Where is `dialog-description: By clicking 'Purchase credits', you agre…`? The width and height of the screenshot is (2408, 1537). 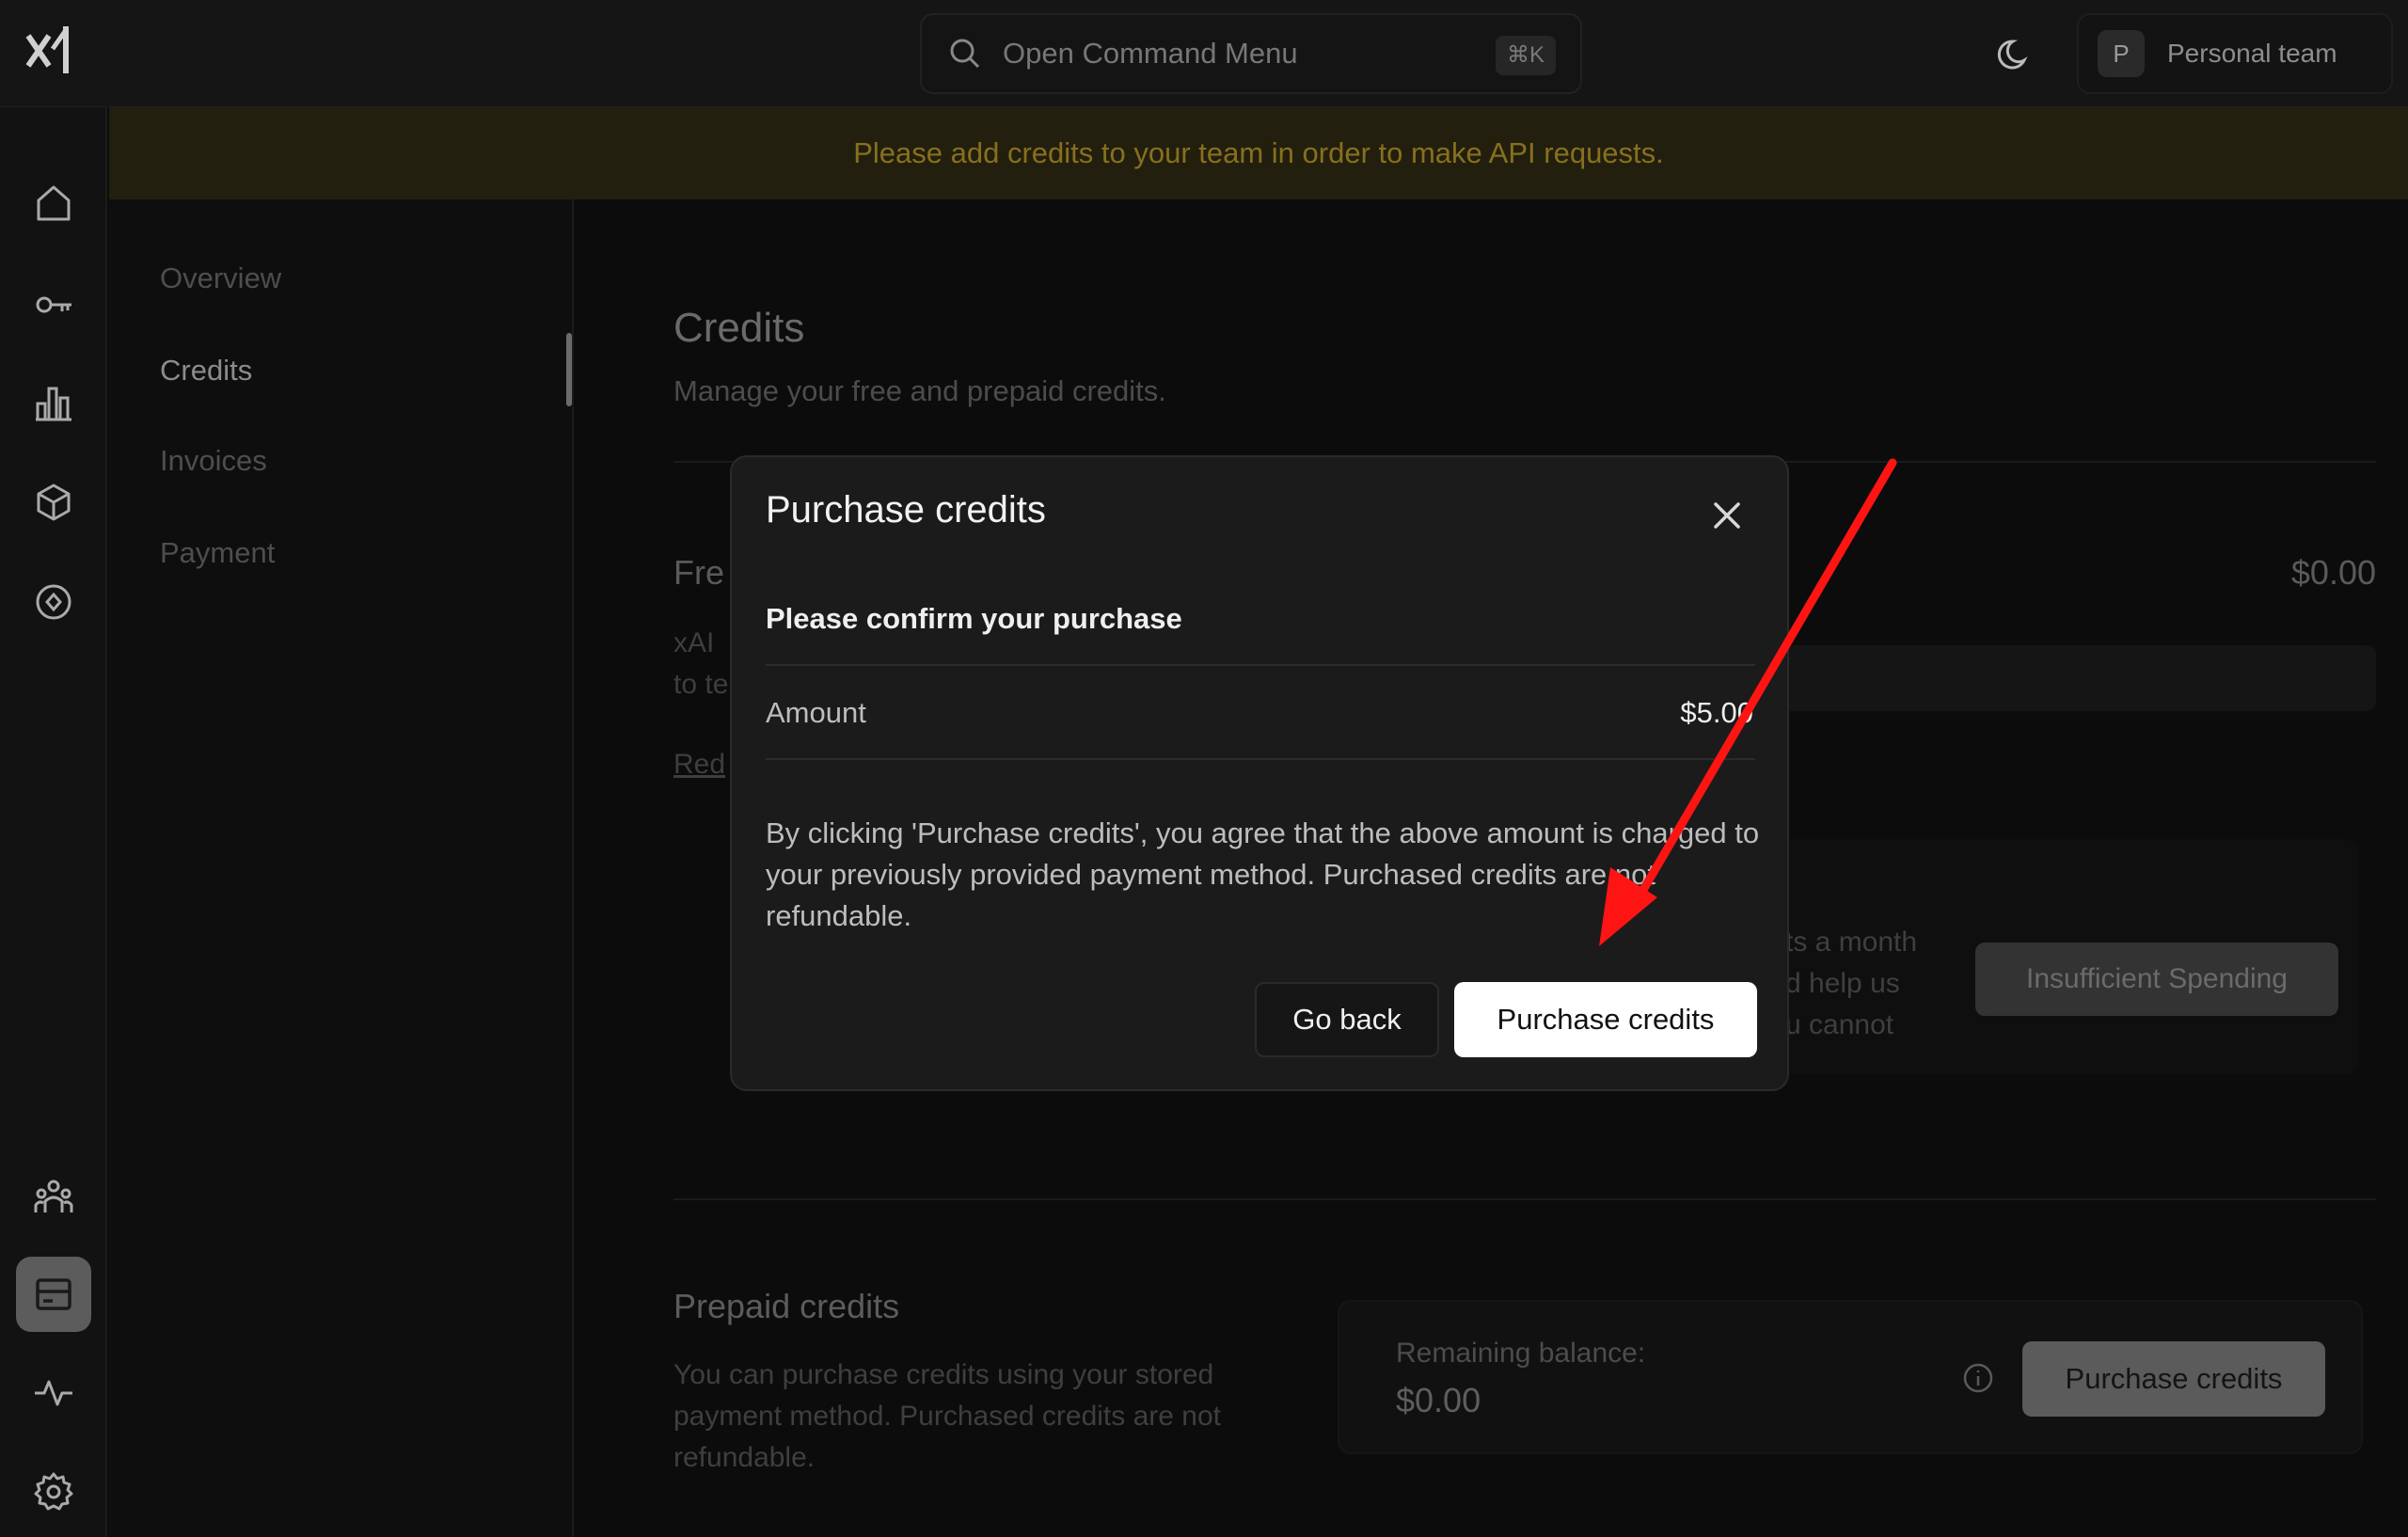 dialog-description: By clicking 'Purchase credits', you agre… is located at coordinates (1263, 874).